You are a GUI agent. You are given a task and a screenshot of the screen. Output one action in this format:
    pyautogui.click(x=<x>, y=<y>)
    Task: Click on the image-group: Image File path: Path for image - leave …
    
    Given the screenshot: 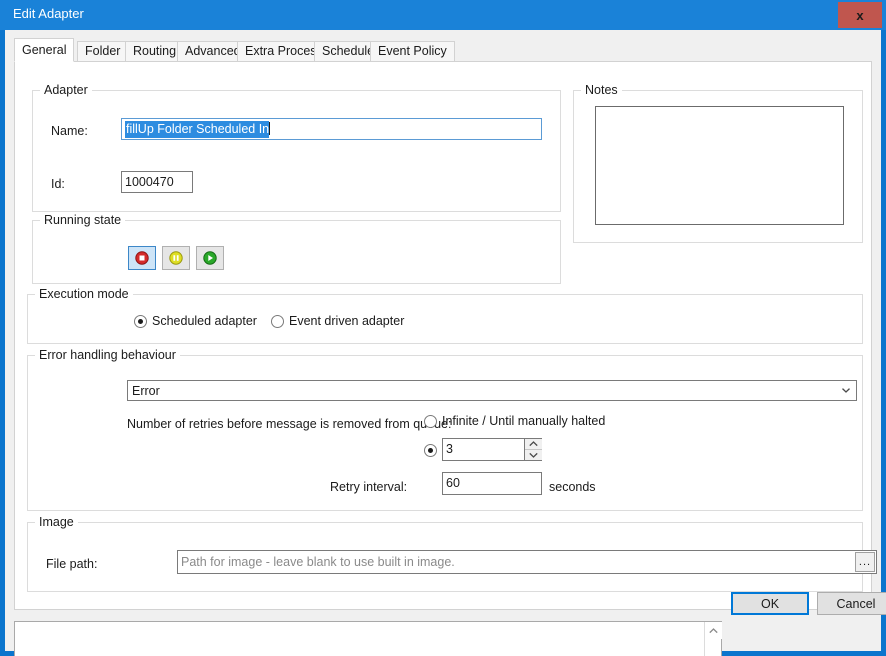 What is the action you would take?
    pyautogui.click(x=452, y=553)
    